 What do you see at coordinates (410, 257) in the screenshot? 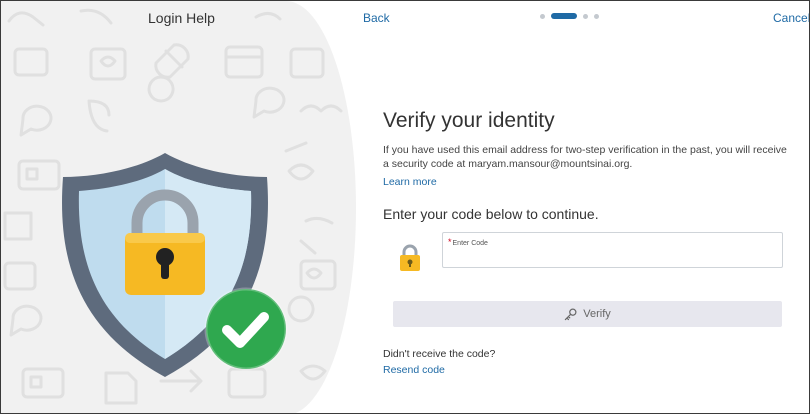
I see `padlock-icon` at bounding box center [410, 257].